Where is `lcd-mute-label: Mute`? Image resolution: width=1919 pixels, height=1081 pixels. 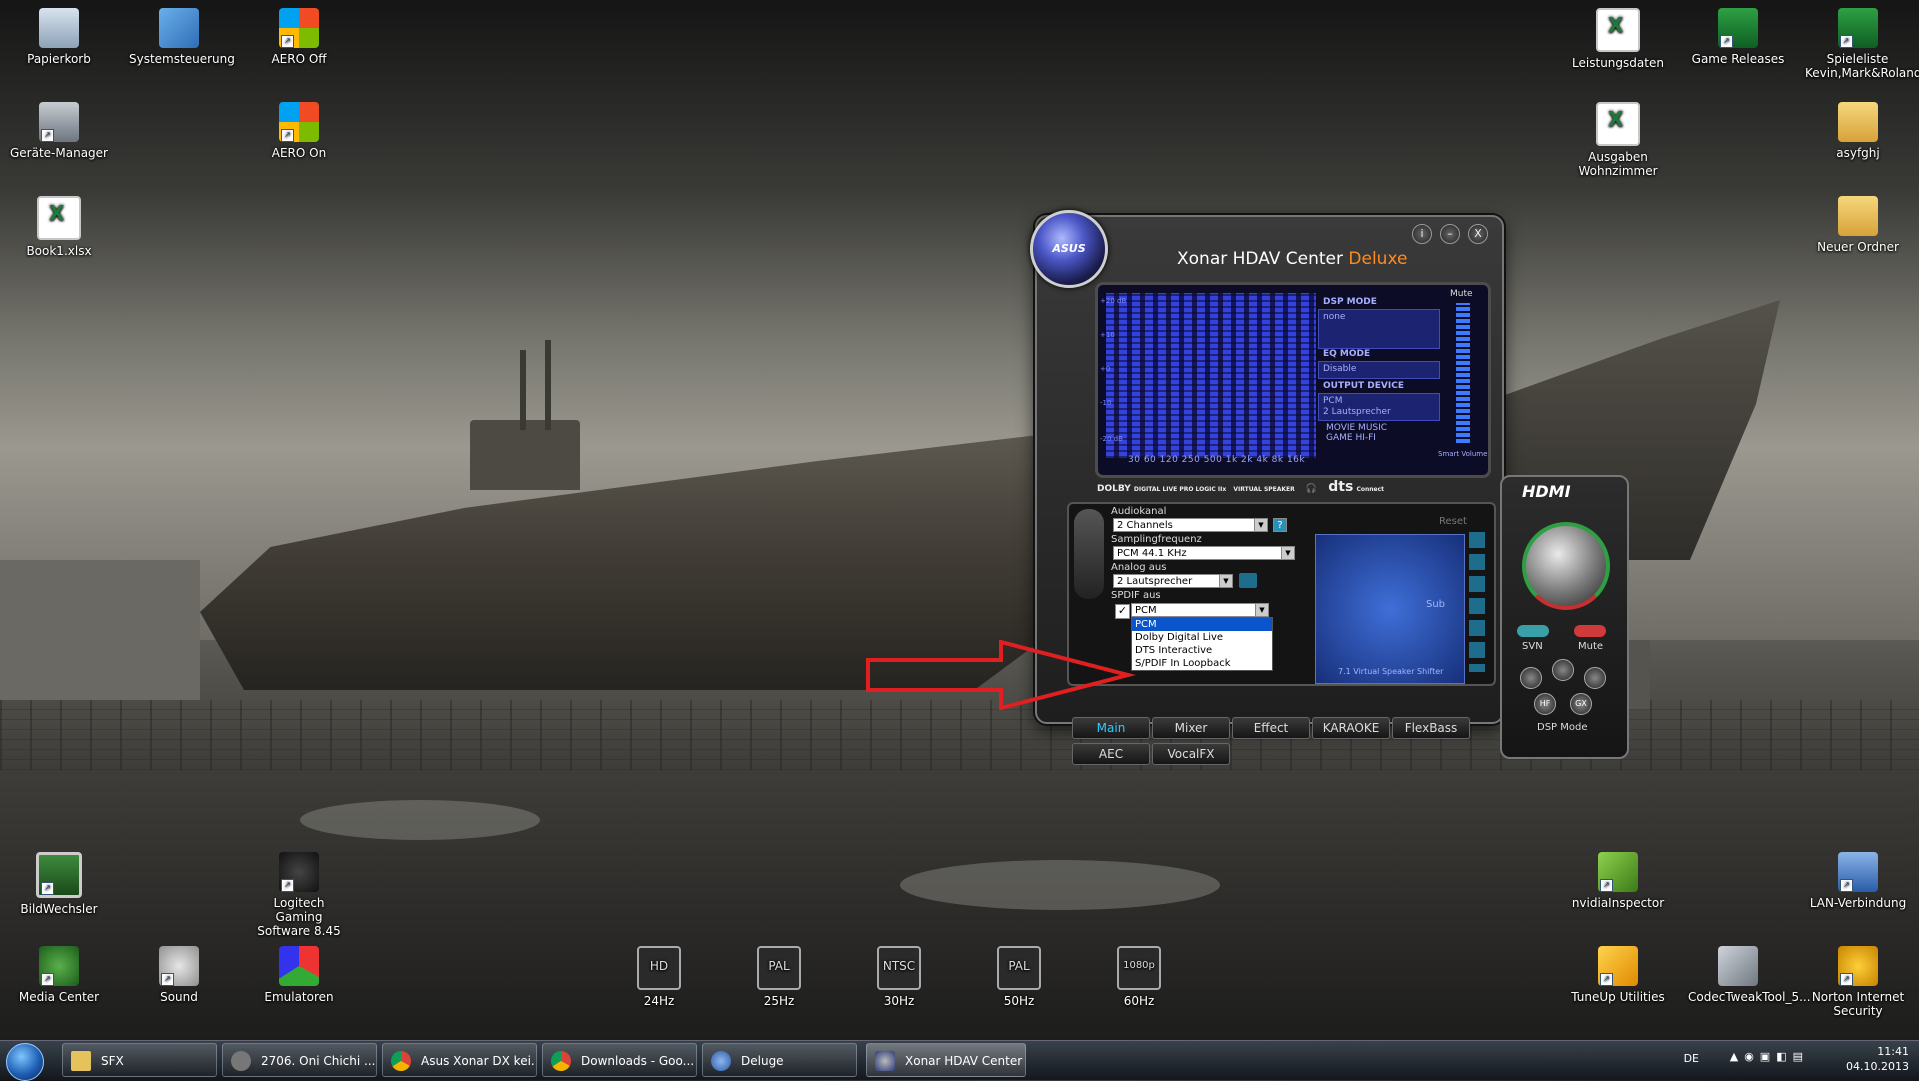 lcd-mute-label: Mute is located at coordinates (1461, 294).